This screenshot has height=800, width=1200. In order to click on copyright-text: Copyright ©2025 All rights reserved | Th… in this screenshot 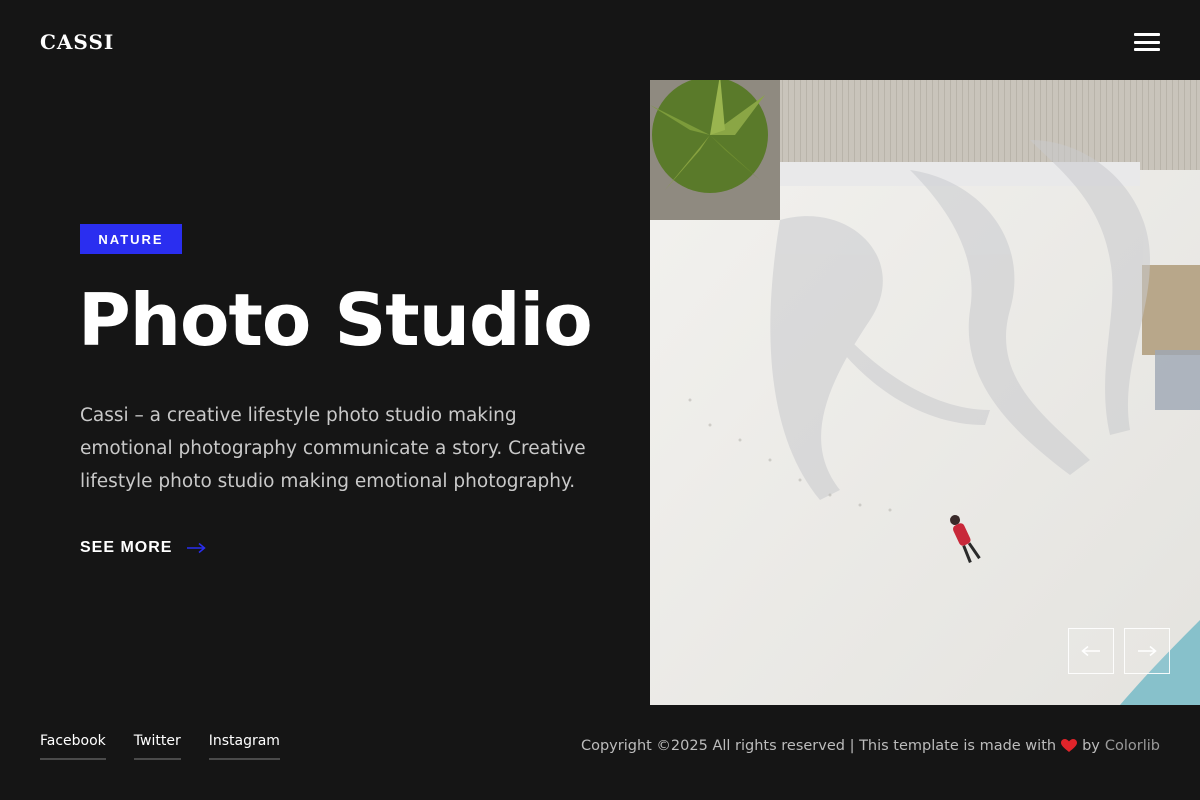, I will do `click(818, 746)`.